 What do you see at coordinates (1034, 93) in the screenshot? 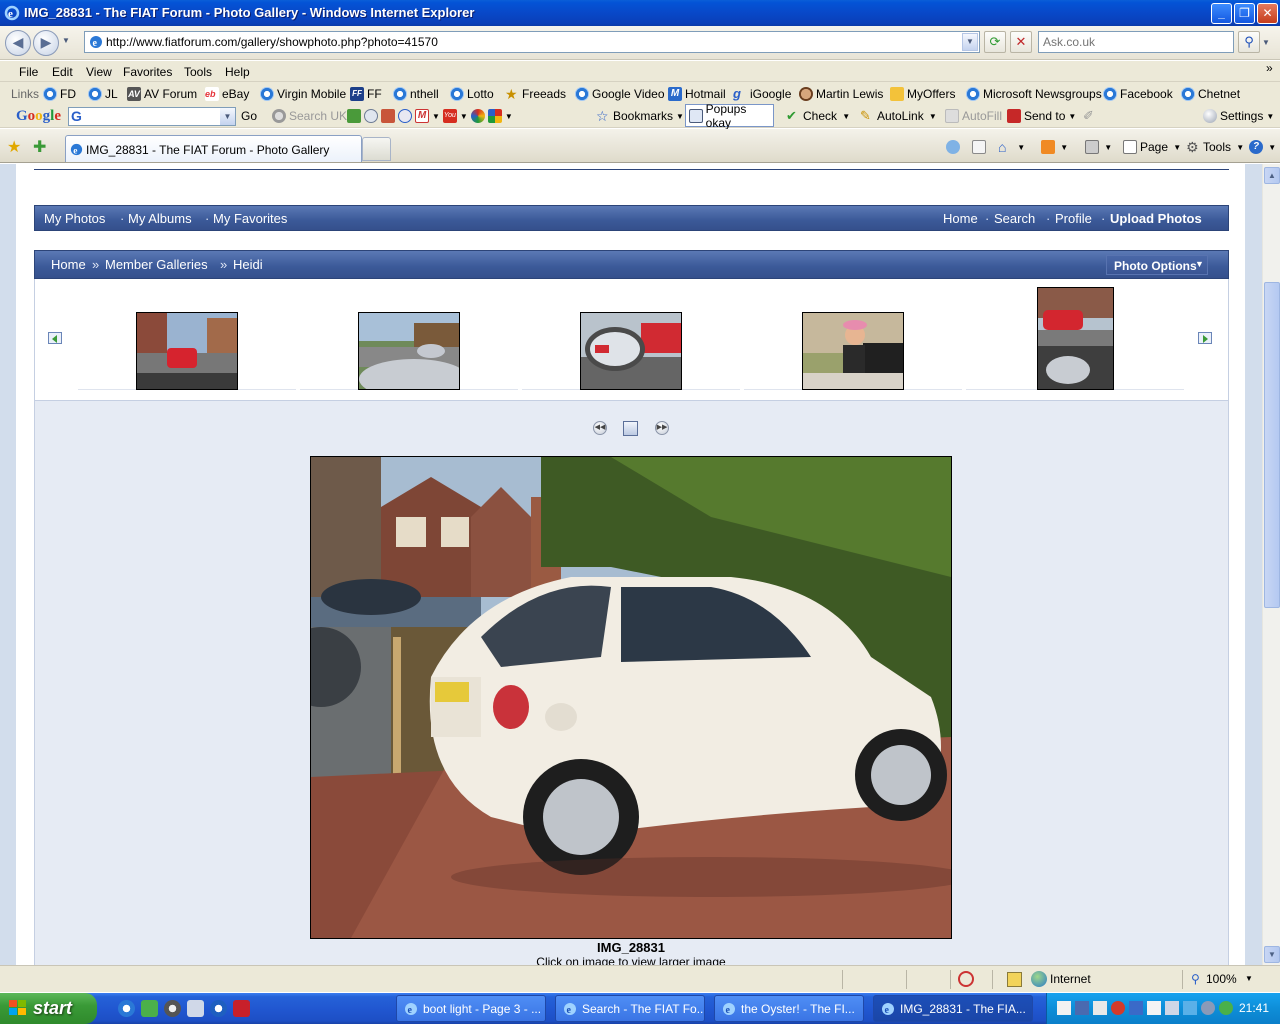
I see `link-microsoft-newsgroups: Microsoft Newsgroups` at bounding box center [1034, 93].